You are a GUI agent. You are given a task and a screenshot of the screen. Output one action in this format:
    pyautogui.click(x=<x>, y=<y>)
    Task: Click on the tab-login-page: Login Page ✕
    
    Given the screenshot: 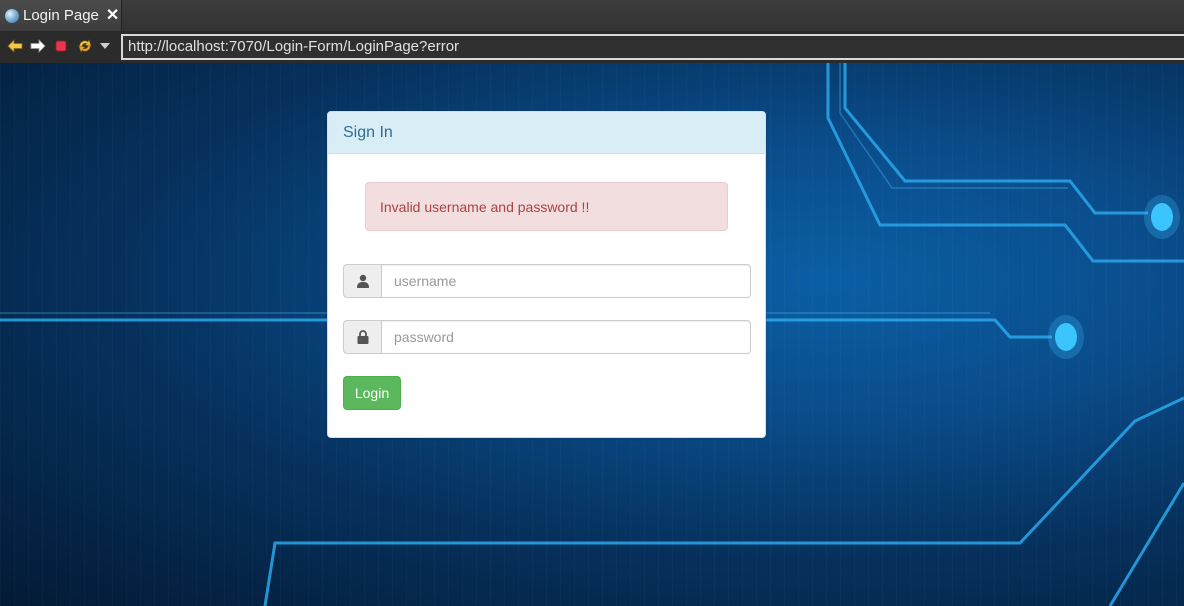 What is the action you would take?
    pyautogui.click(x=61, y=15)
    